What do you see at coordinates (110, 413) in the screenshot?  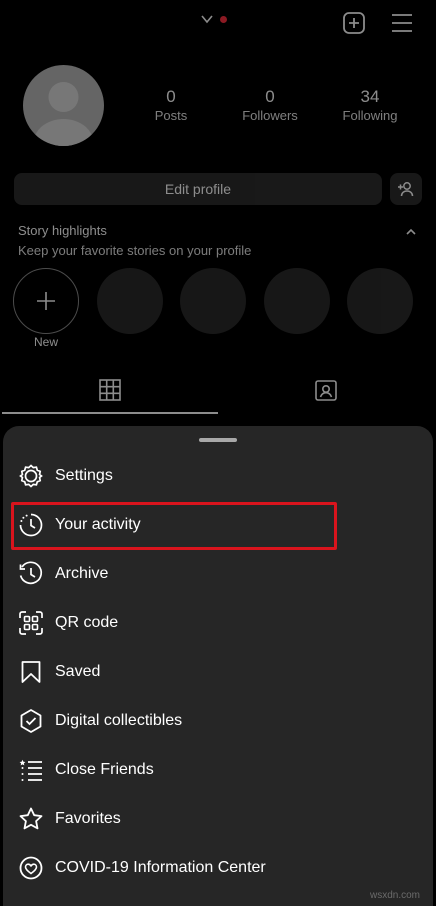 I see `active-tab-indicator` at bounding box center [110, 413].